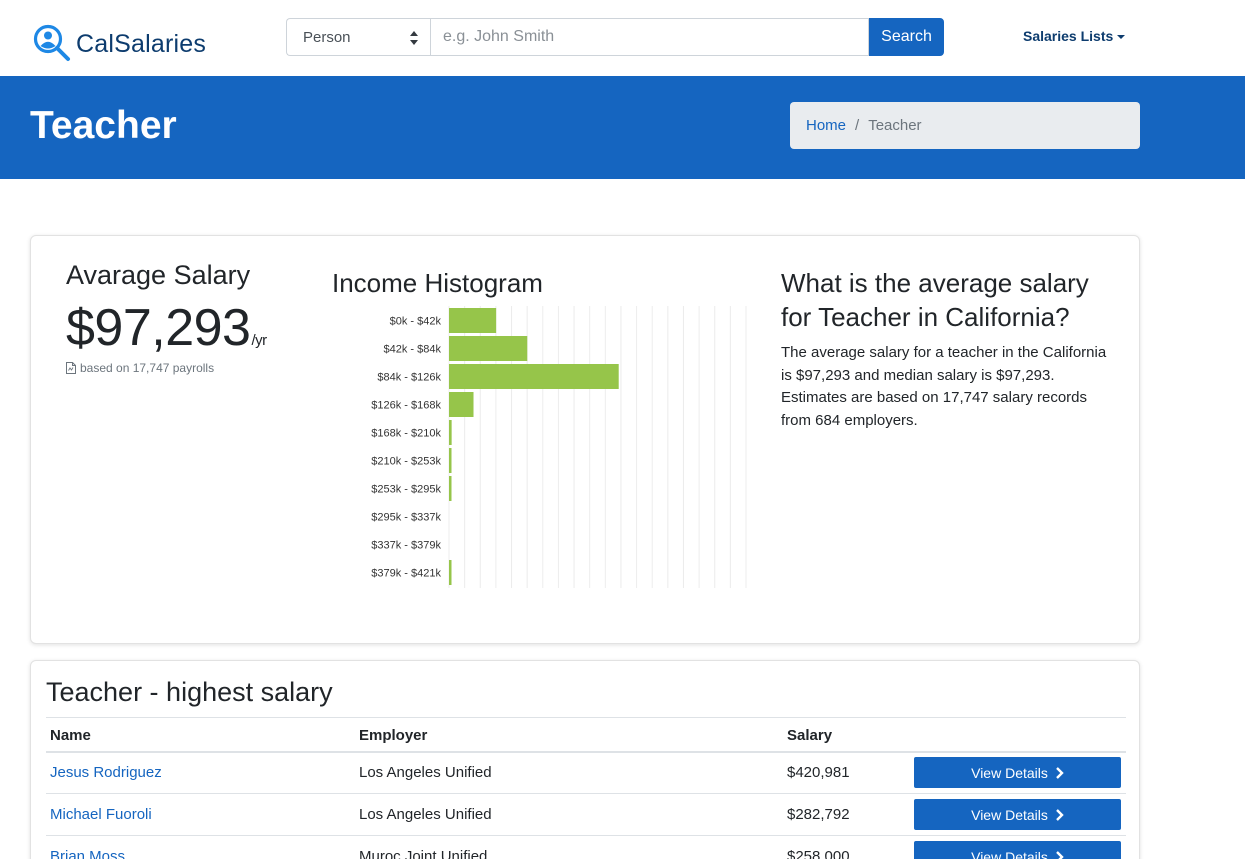  Describe the element at coordinates (189, 692) in the screenshot. I see `highest-salary-title: Teacher - highest salary` at that location.